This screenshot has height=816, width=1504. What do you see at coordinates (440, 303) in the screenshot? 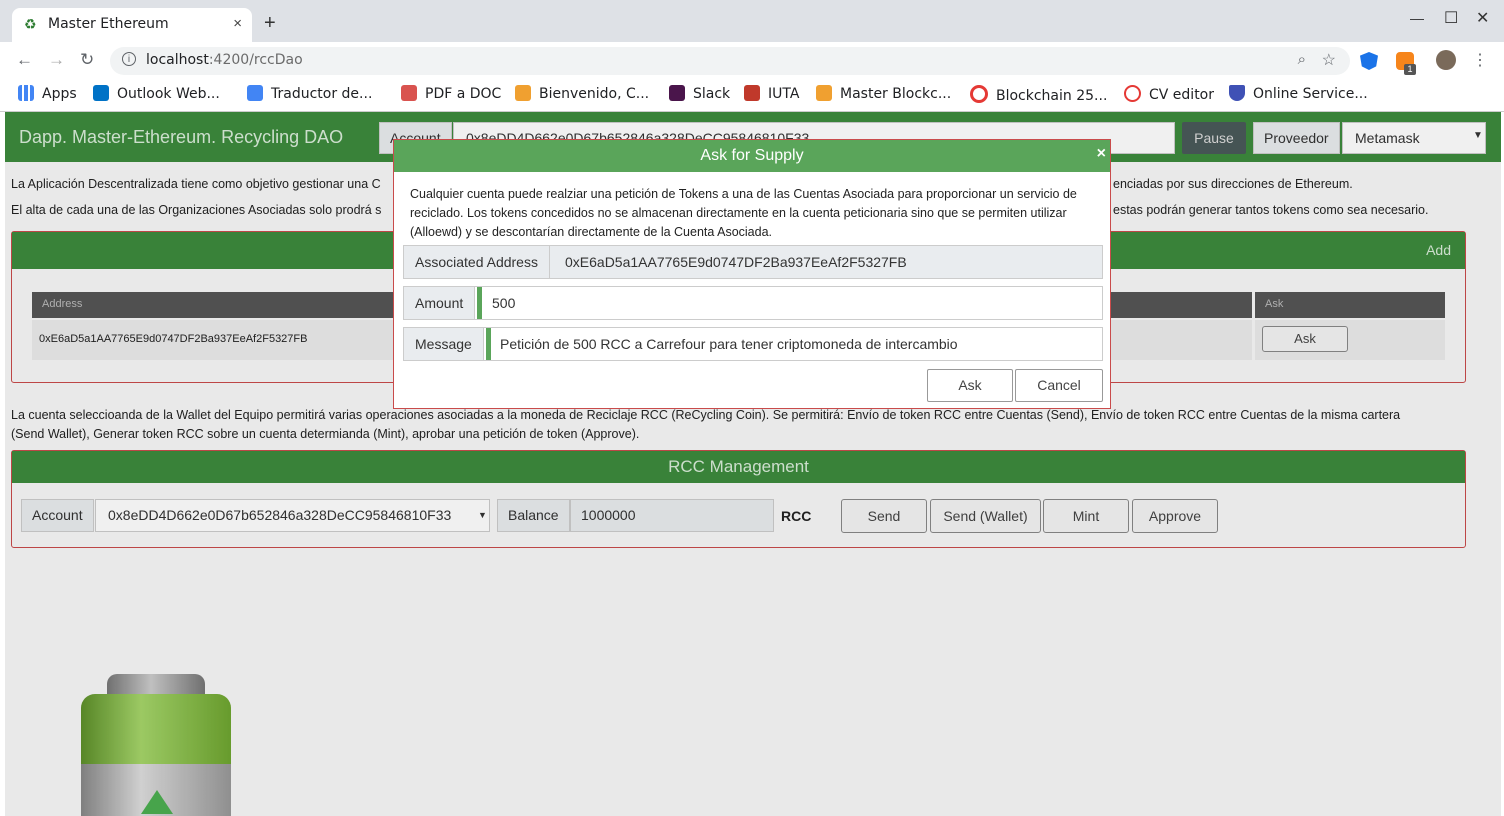
I see `amount-label: Amount` at bounding box center [440, 303].